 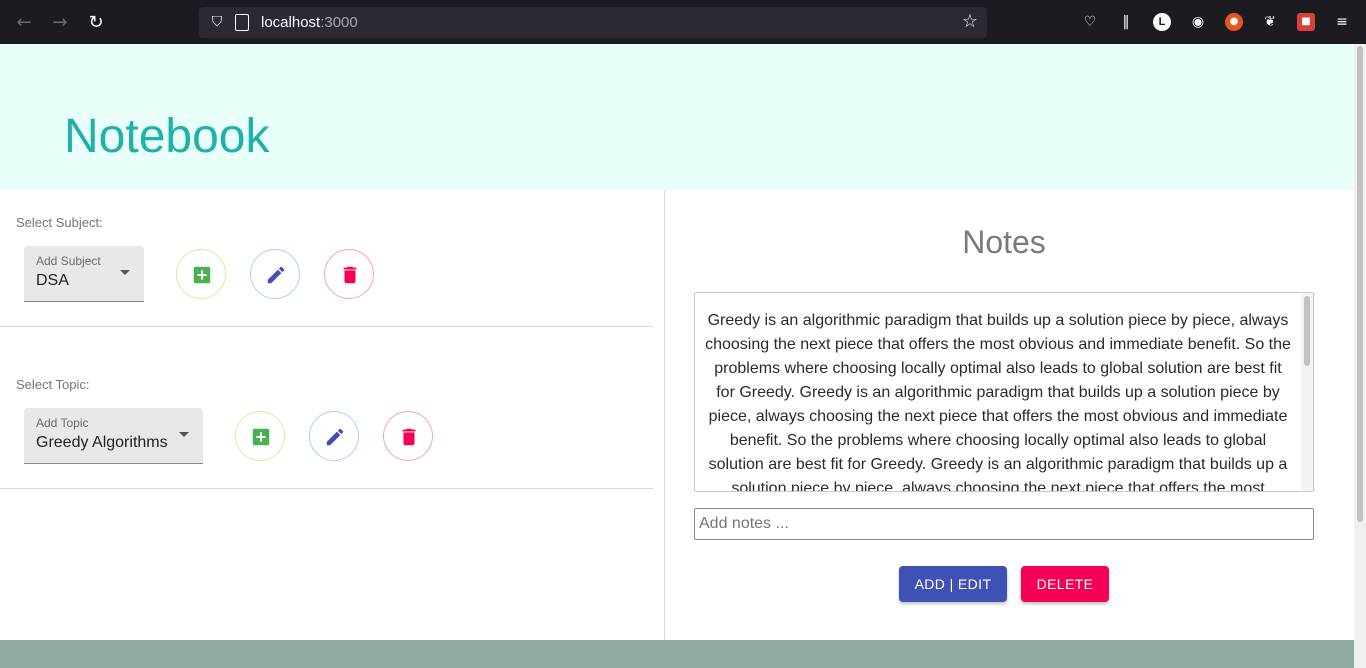 What do you see at coordinates (1090, 22) in the screenshot?
I see `pocket-icon: ♡` at bounding box center [1090, 22].